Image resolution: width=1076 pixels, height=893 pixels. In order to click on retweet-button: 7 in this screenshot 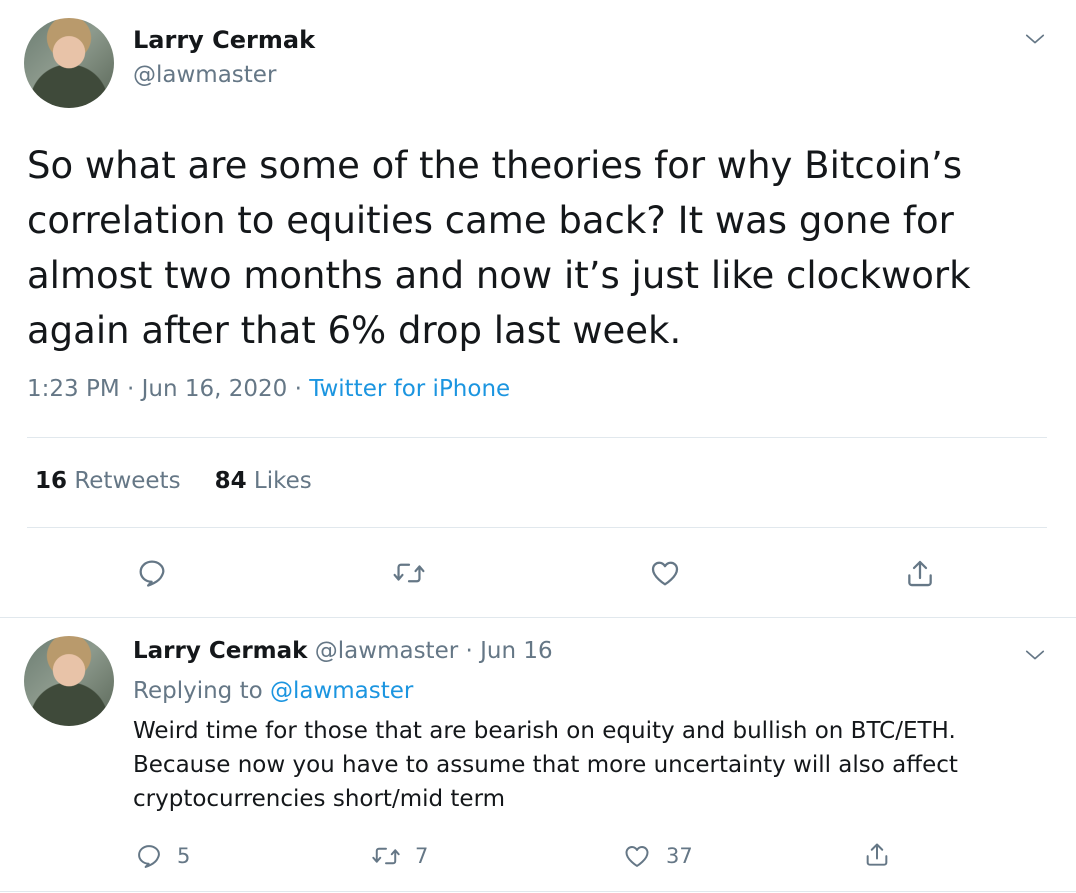, I will do `click(399, 856)`.